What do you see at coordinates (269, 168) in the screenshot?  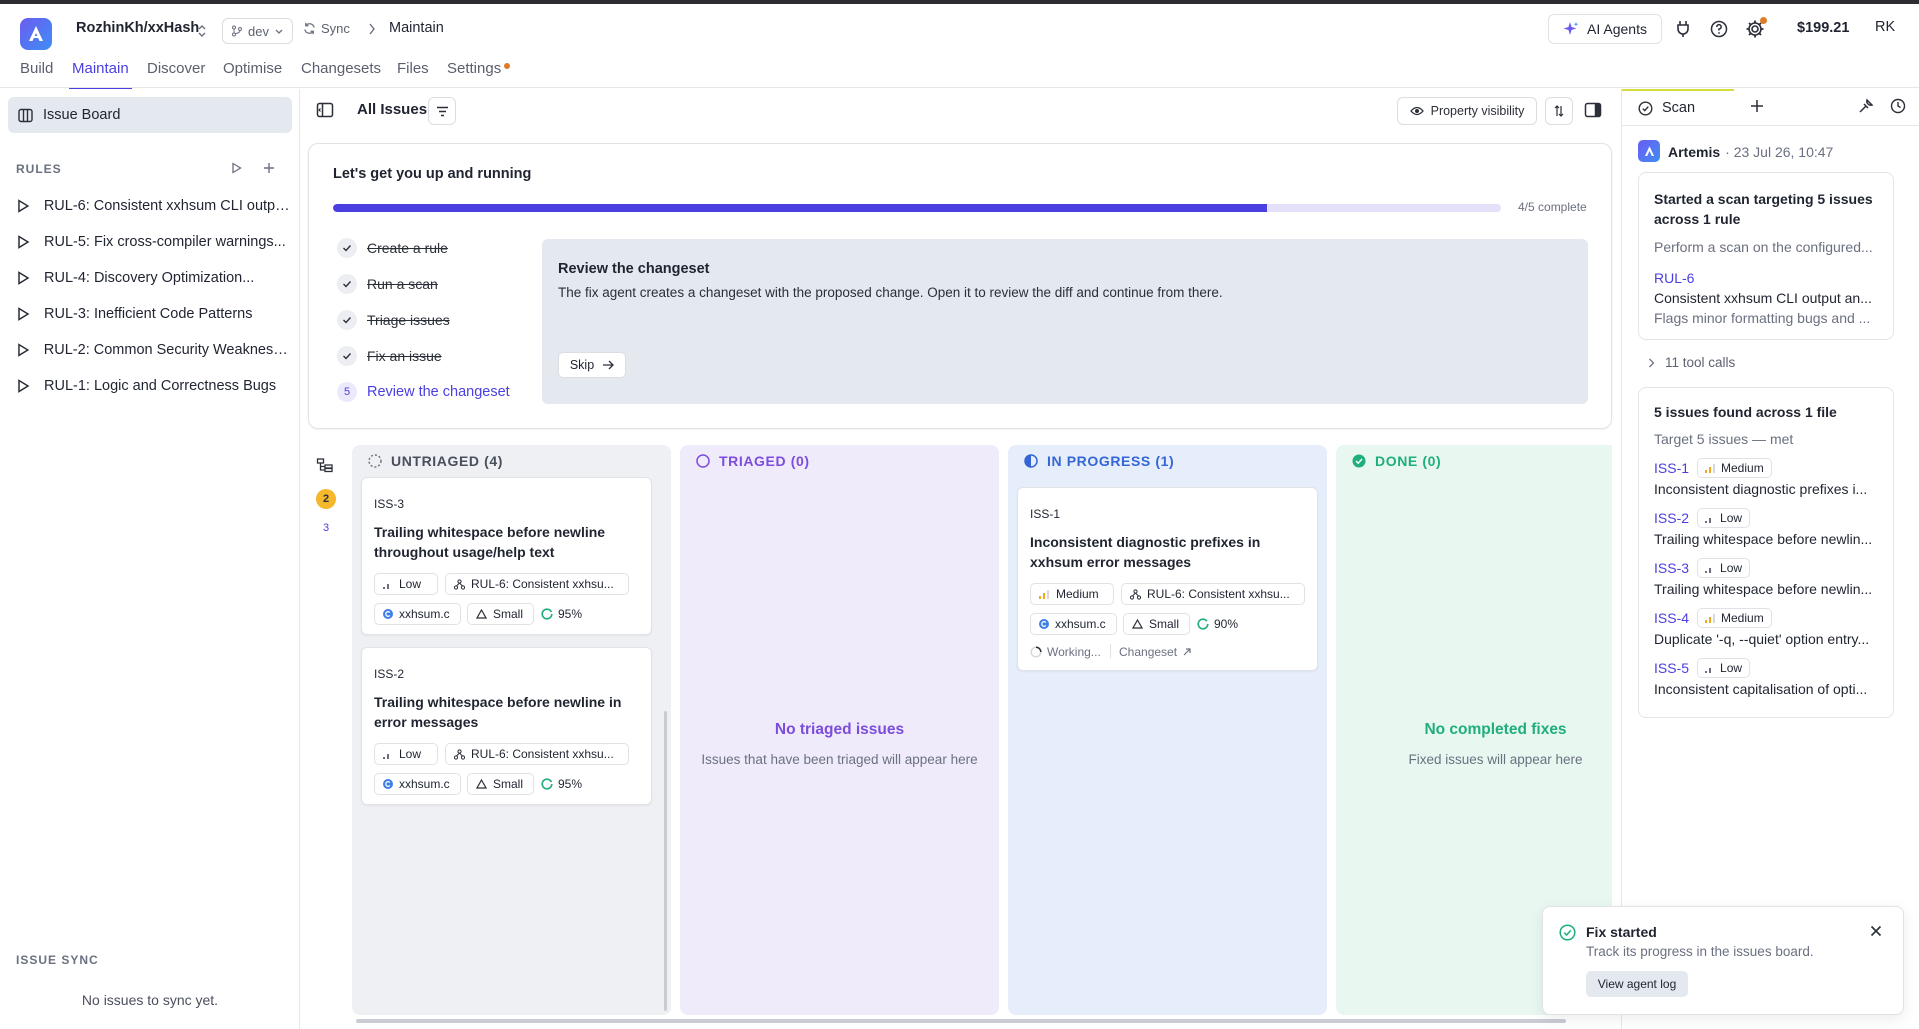 I see `add-rule-icon` at bounding box center [269, 168].